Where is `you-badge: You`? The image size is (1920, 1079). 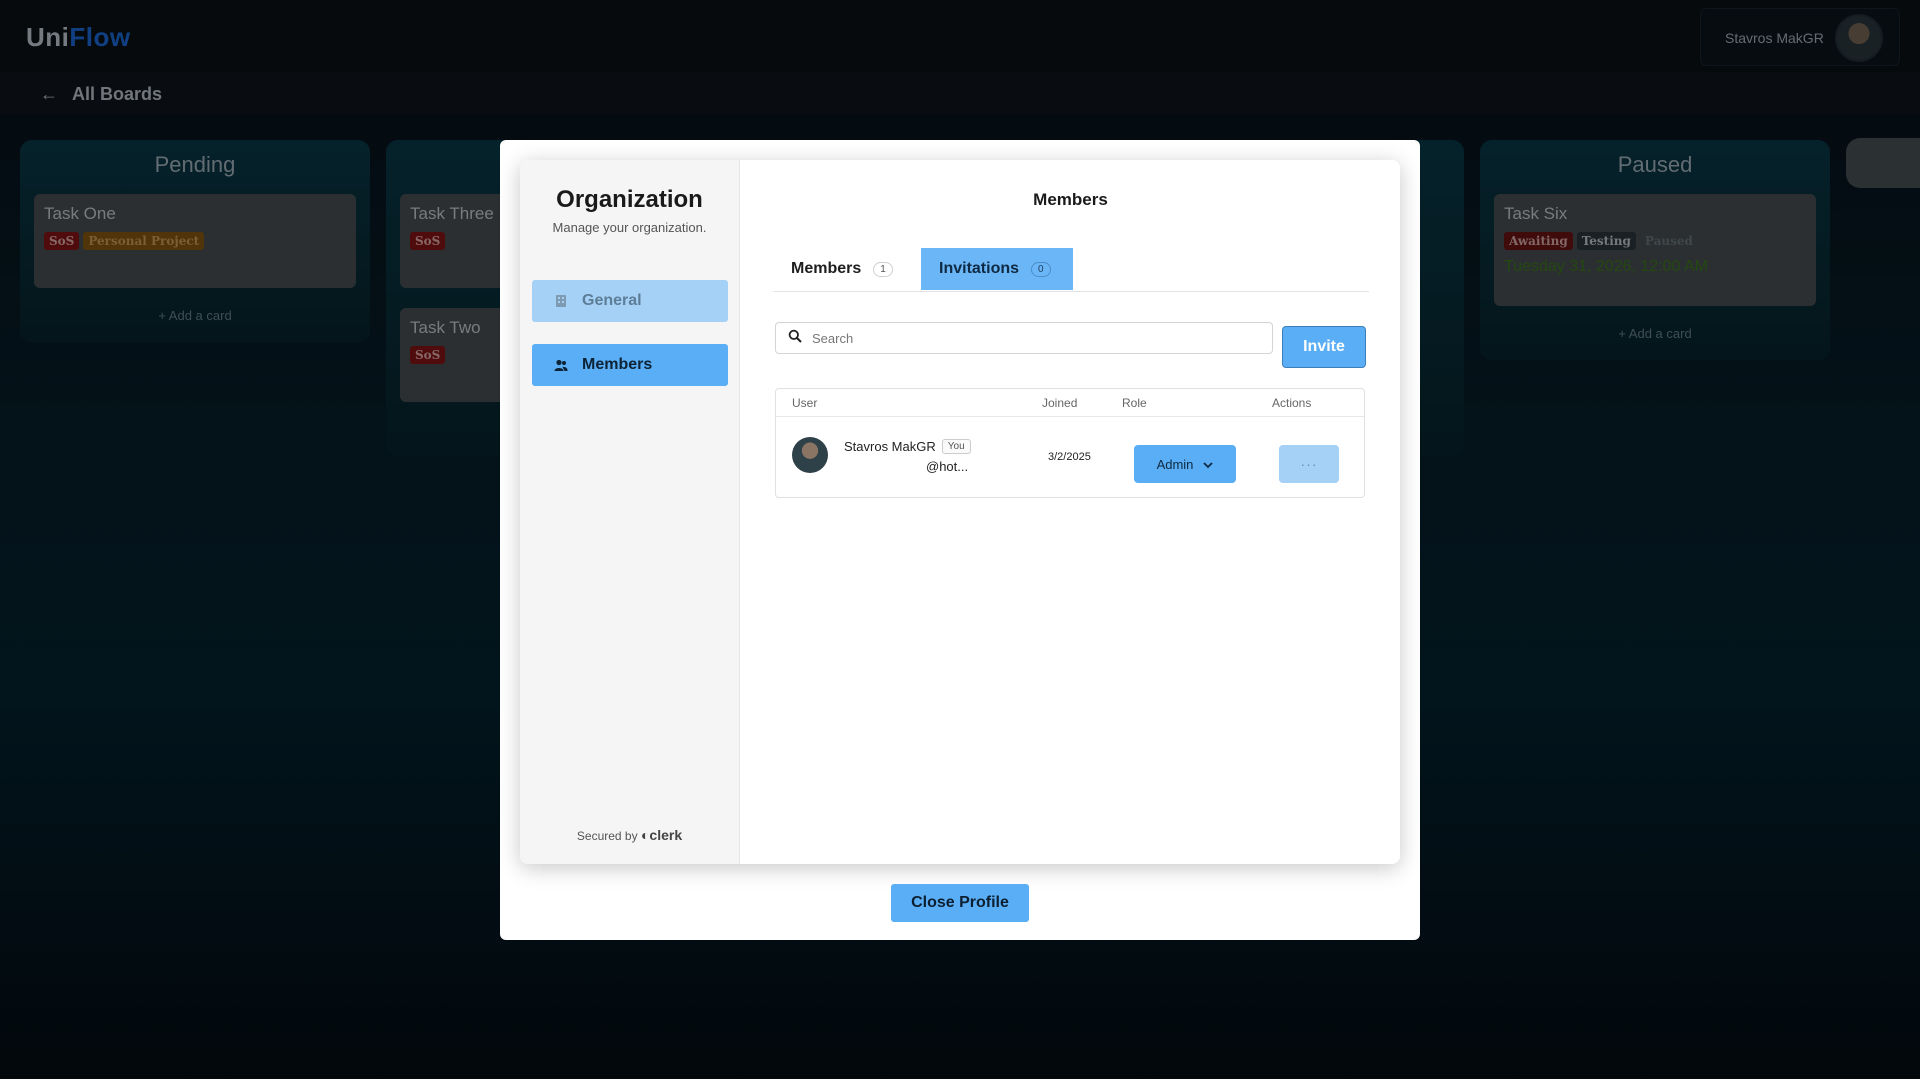
you-badge: You is located at coordinates (956, 446).